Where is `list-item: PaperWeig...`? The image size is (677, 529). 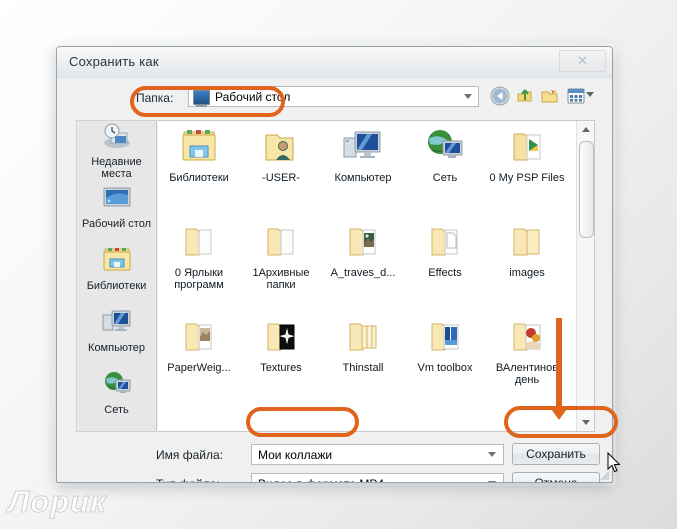 list-item: PaperWeig... is located at coordinates (199, 364).